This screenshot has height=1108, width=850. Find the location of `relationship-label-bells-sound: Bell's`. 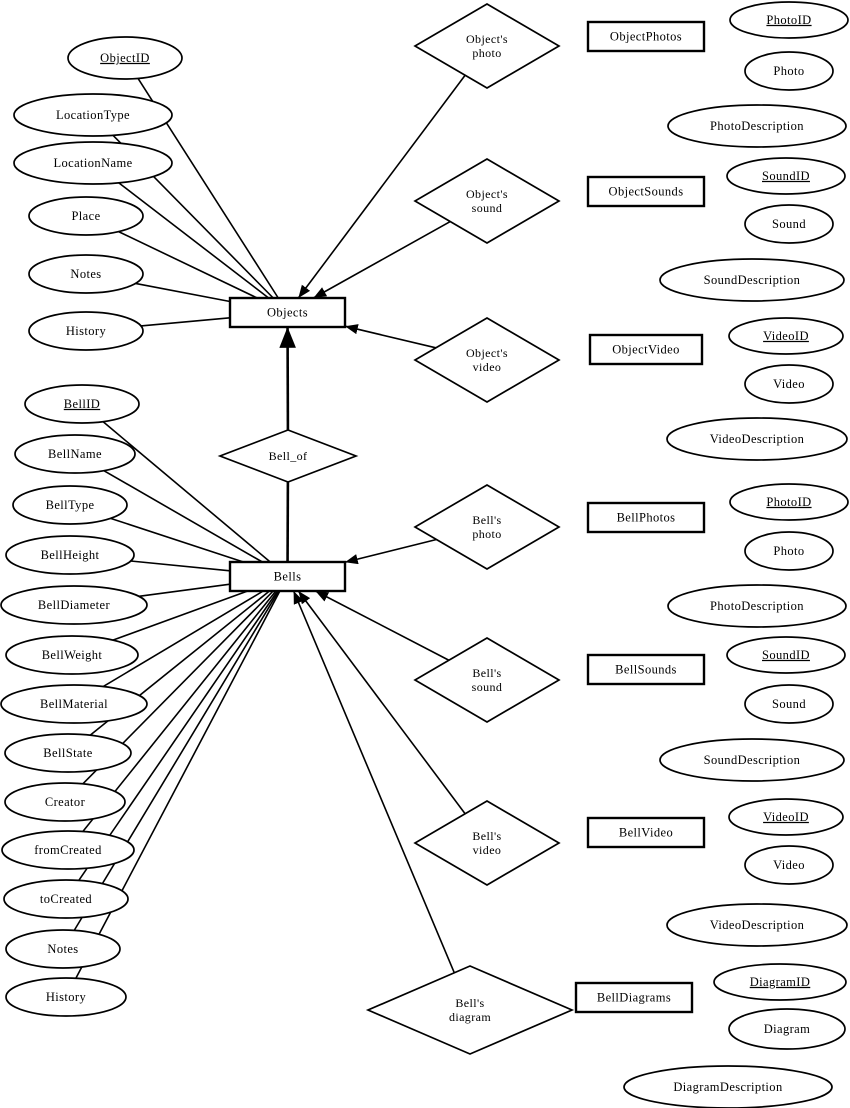

relationship-label-bells-sound: Bell's is located at coordinates (486, 673).